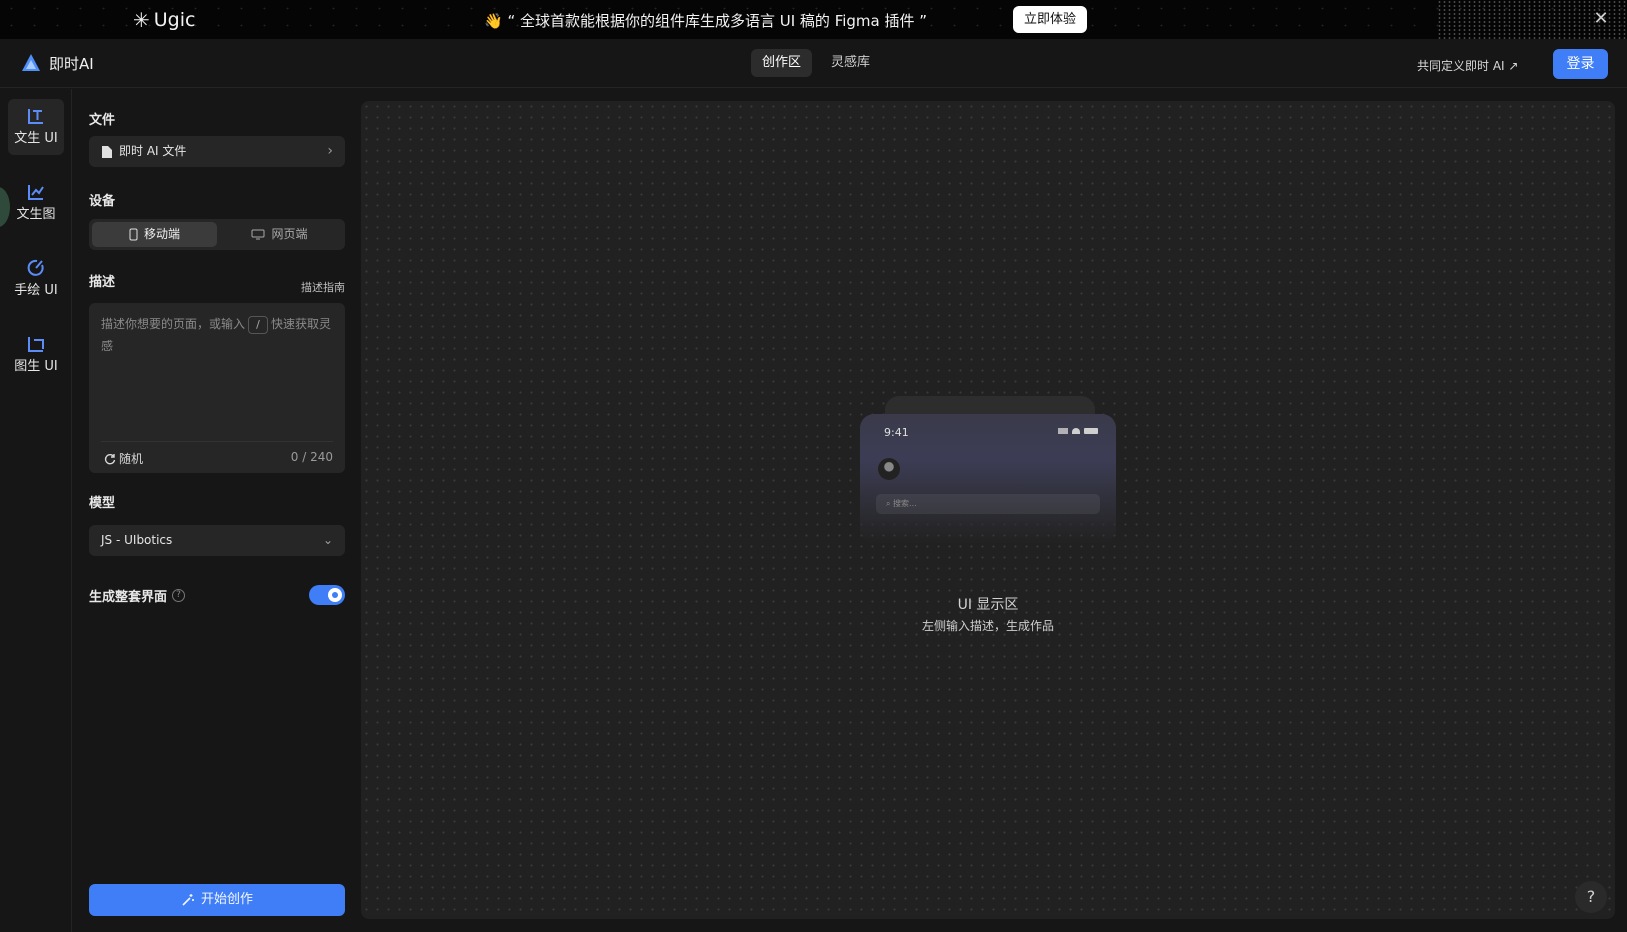 The height and width of the screenshot is (932, 1627). I want to click on description-input: 描述你想要的页面，或输入 / 快速获取灵感 随机 0 / 240, so click(217, 388).